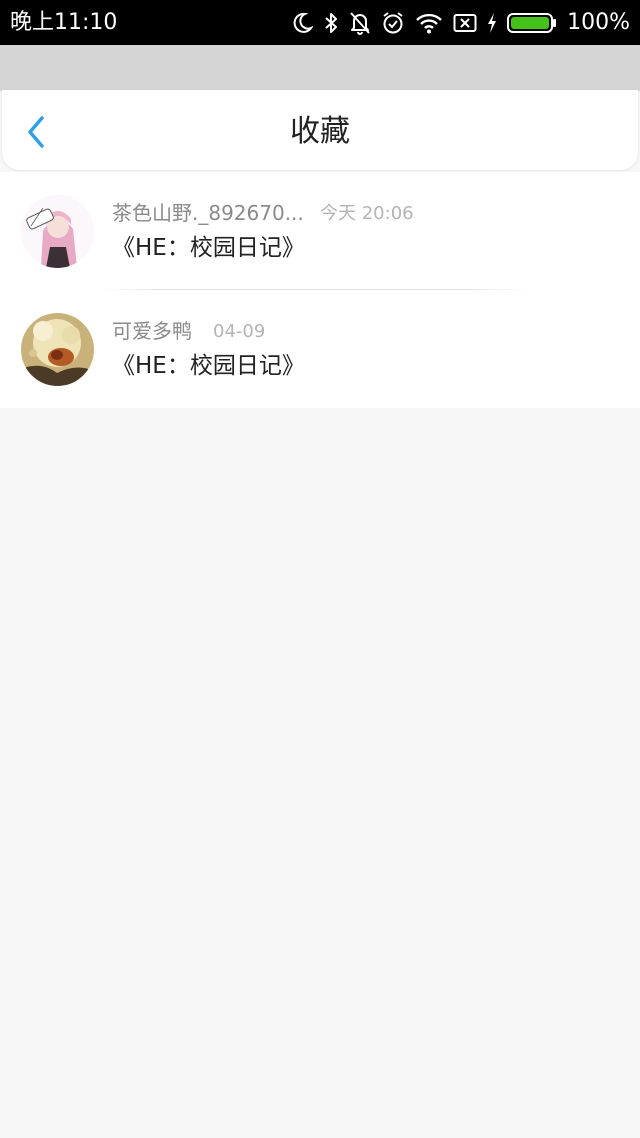 The image size is (640, 1138). What do you see at coordinates (465, 23) in the screenshot?
I see `no-sim-icon` at bounding box center [465, 23].